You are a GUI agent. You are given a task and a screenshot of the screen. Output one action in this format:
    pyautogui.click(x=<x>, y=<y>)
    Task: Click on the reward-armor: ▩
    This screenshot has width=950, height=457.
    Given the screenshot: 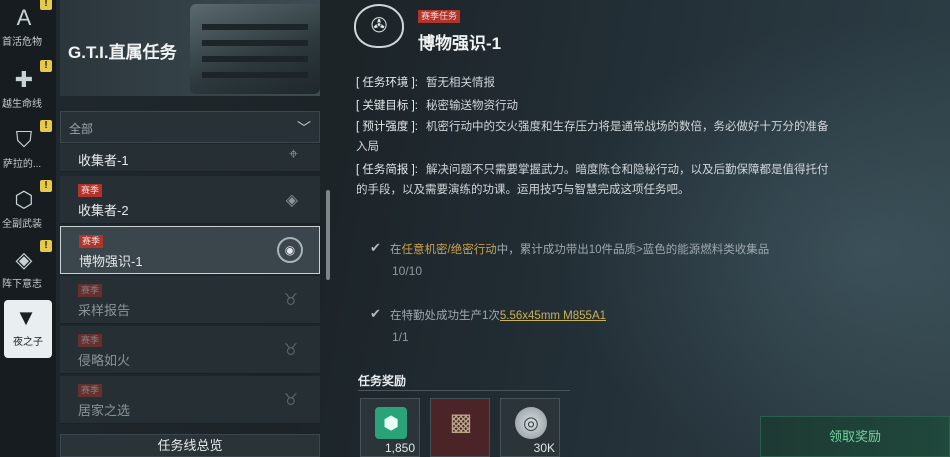 What is the action you would take?
    pyautogui.click(x=460, y=427)
    